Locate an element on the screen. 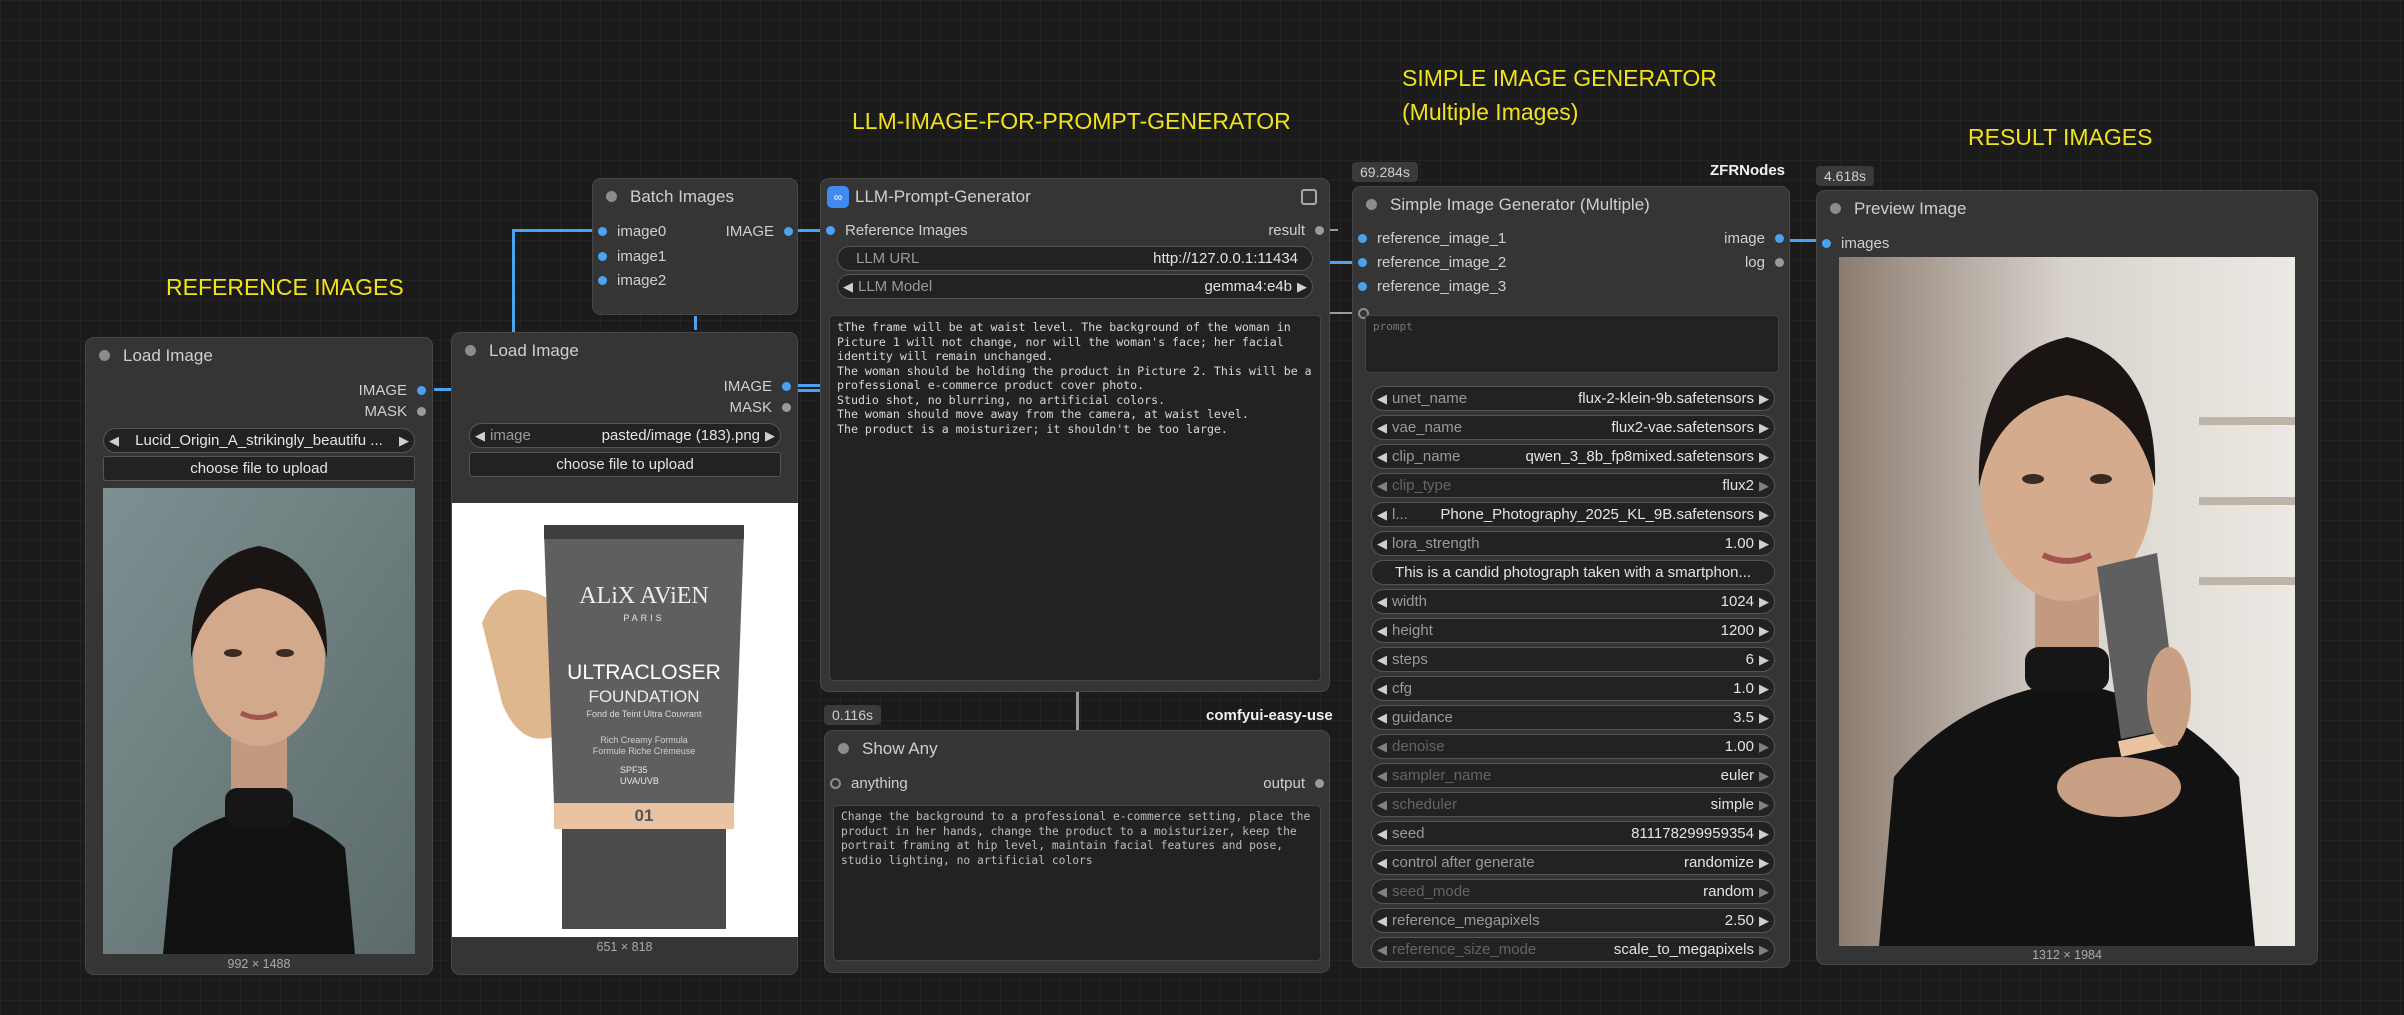 The width and height of the screenshot is (2404, 1015). control-after-generate-combo: ◀ control after generate randomize ▶ is located at coordinates (1573, 862).